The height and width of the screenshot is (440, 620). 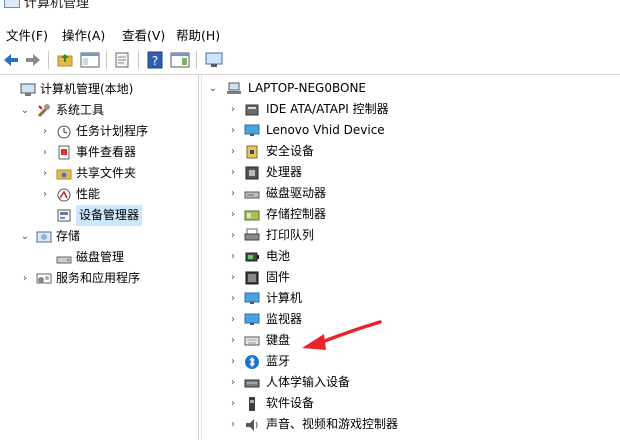 What do you see at coordinates (327, 109) in the screenshot?
I see `device-category-label: IDE ATA/ATAPI 控制器` at bounding box center [327, 109].